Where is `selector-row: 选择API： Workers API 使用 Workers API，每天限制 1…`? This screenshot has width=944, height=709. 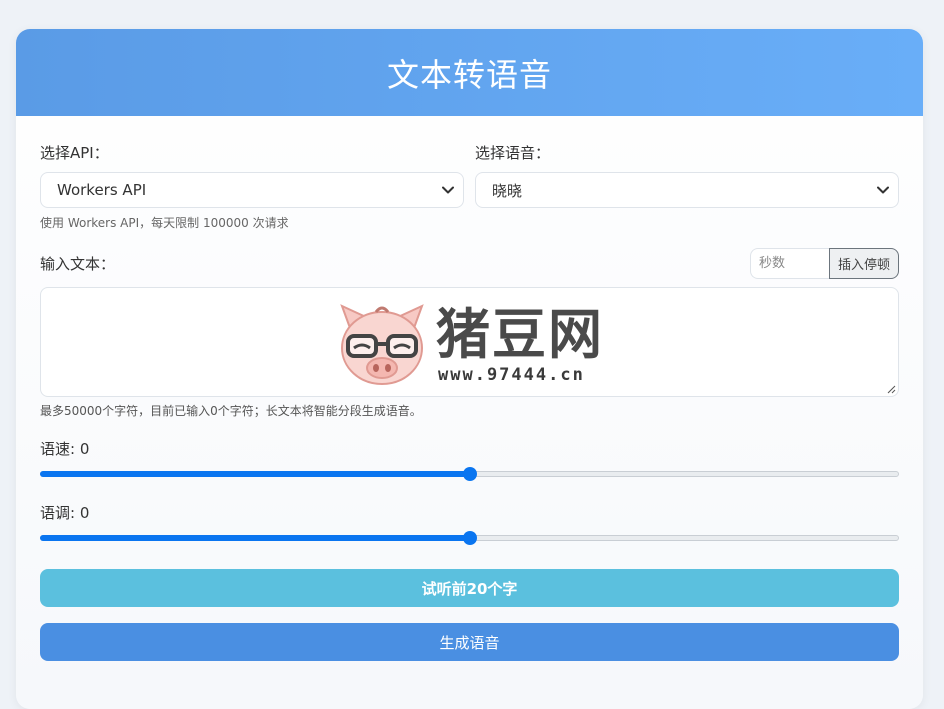
selector-row: 选择API： Workers API 使用 Workers API，每天限制 1… is located at coordinates (469, 187).